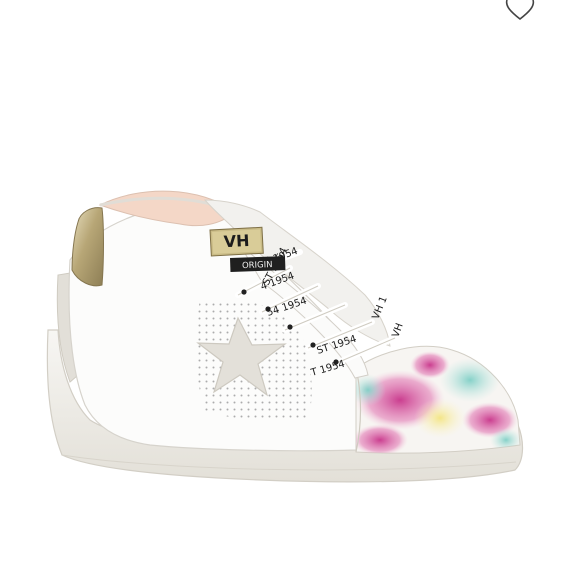  I want to click on tongue-label: ORIGIN, so click(257, 264).